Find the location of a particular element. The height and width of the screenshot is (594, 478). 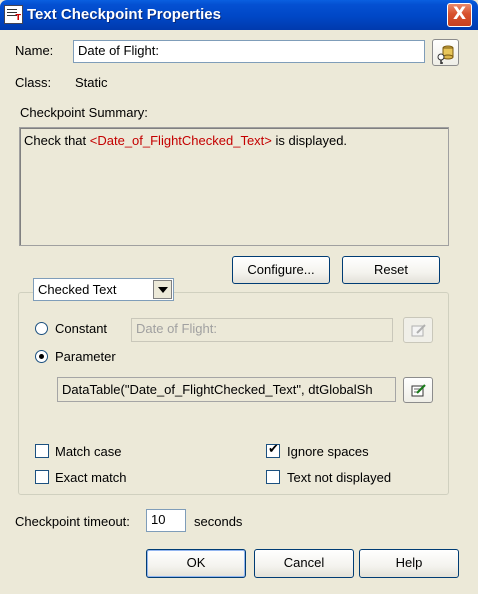

parameter-edit-button is located at coordinates (418, 390).